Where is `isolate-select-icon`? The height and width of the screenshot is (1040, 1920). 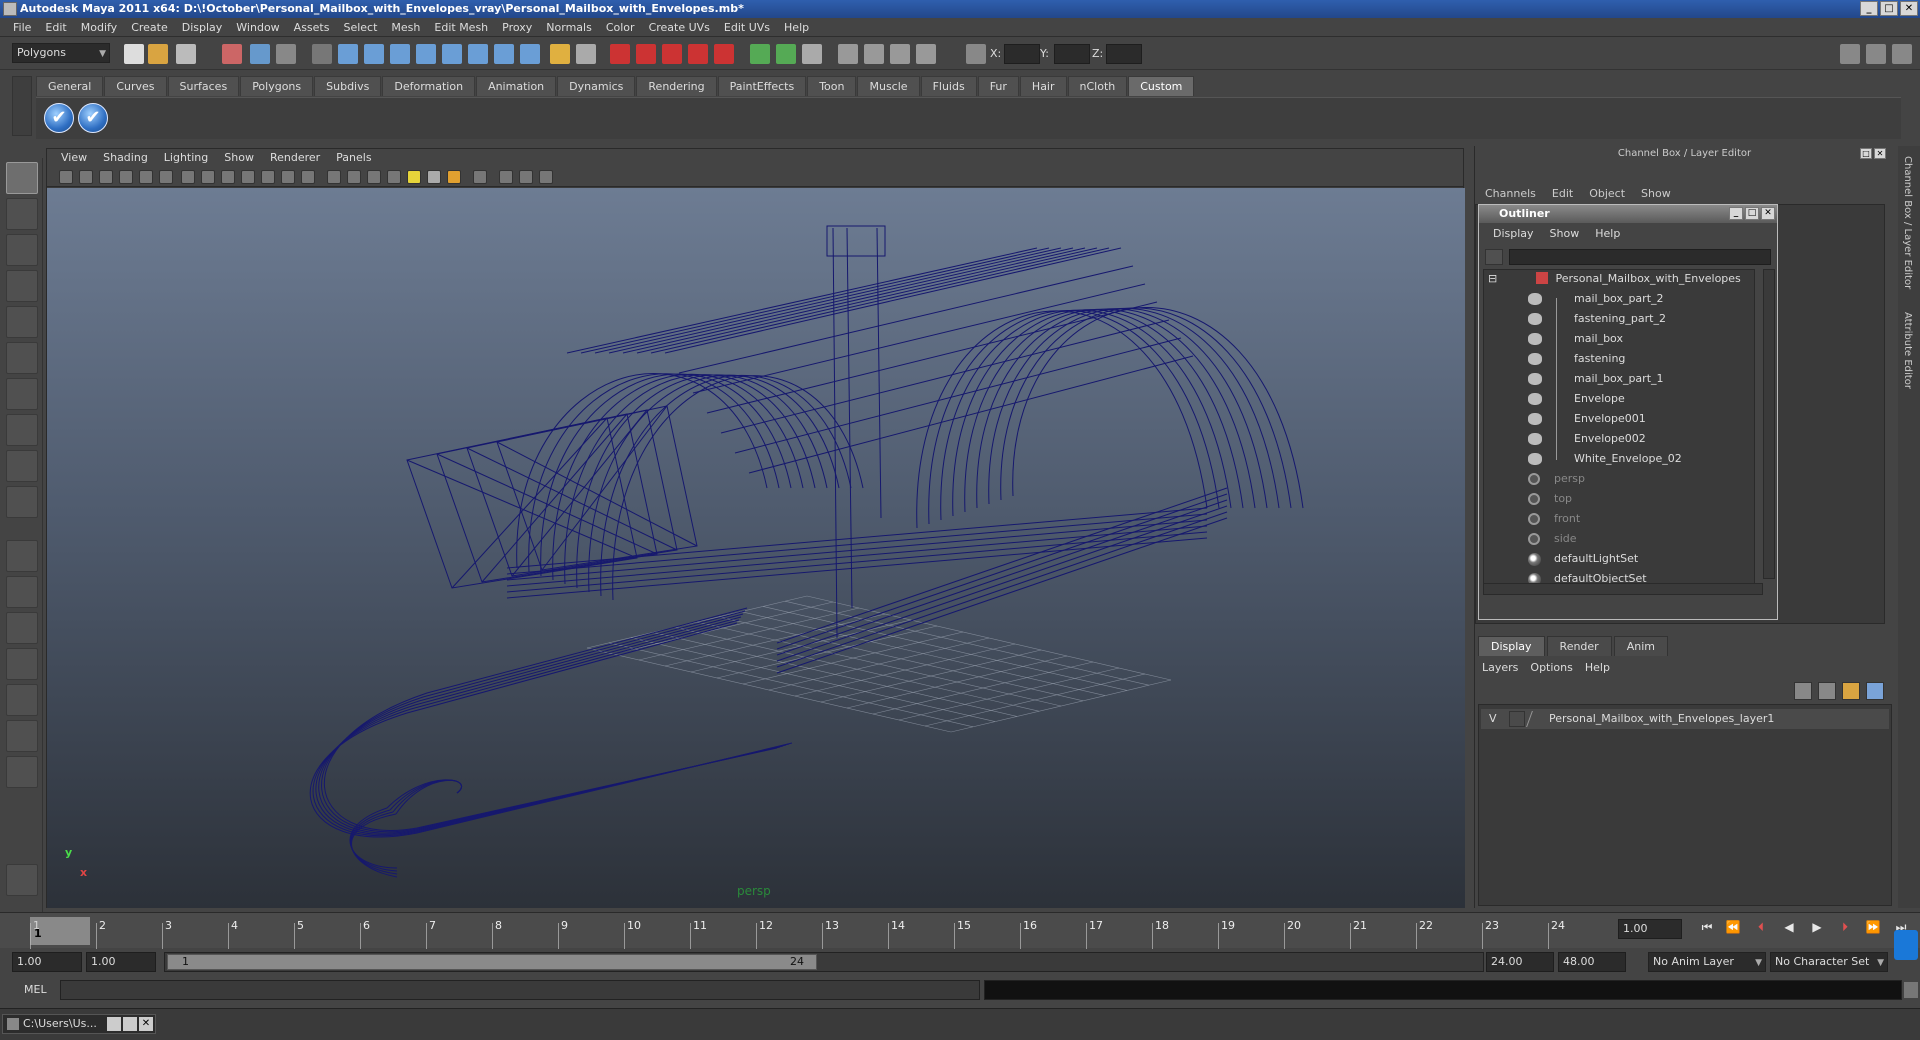 isolate-select-icon is located at coordinates (506, 177).